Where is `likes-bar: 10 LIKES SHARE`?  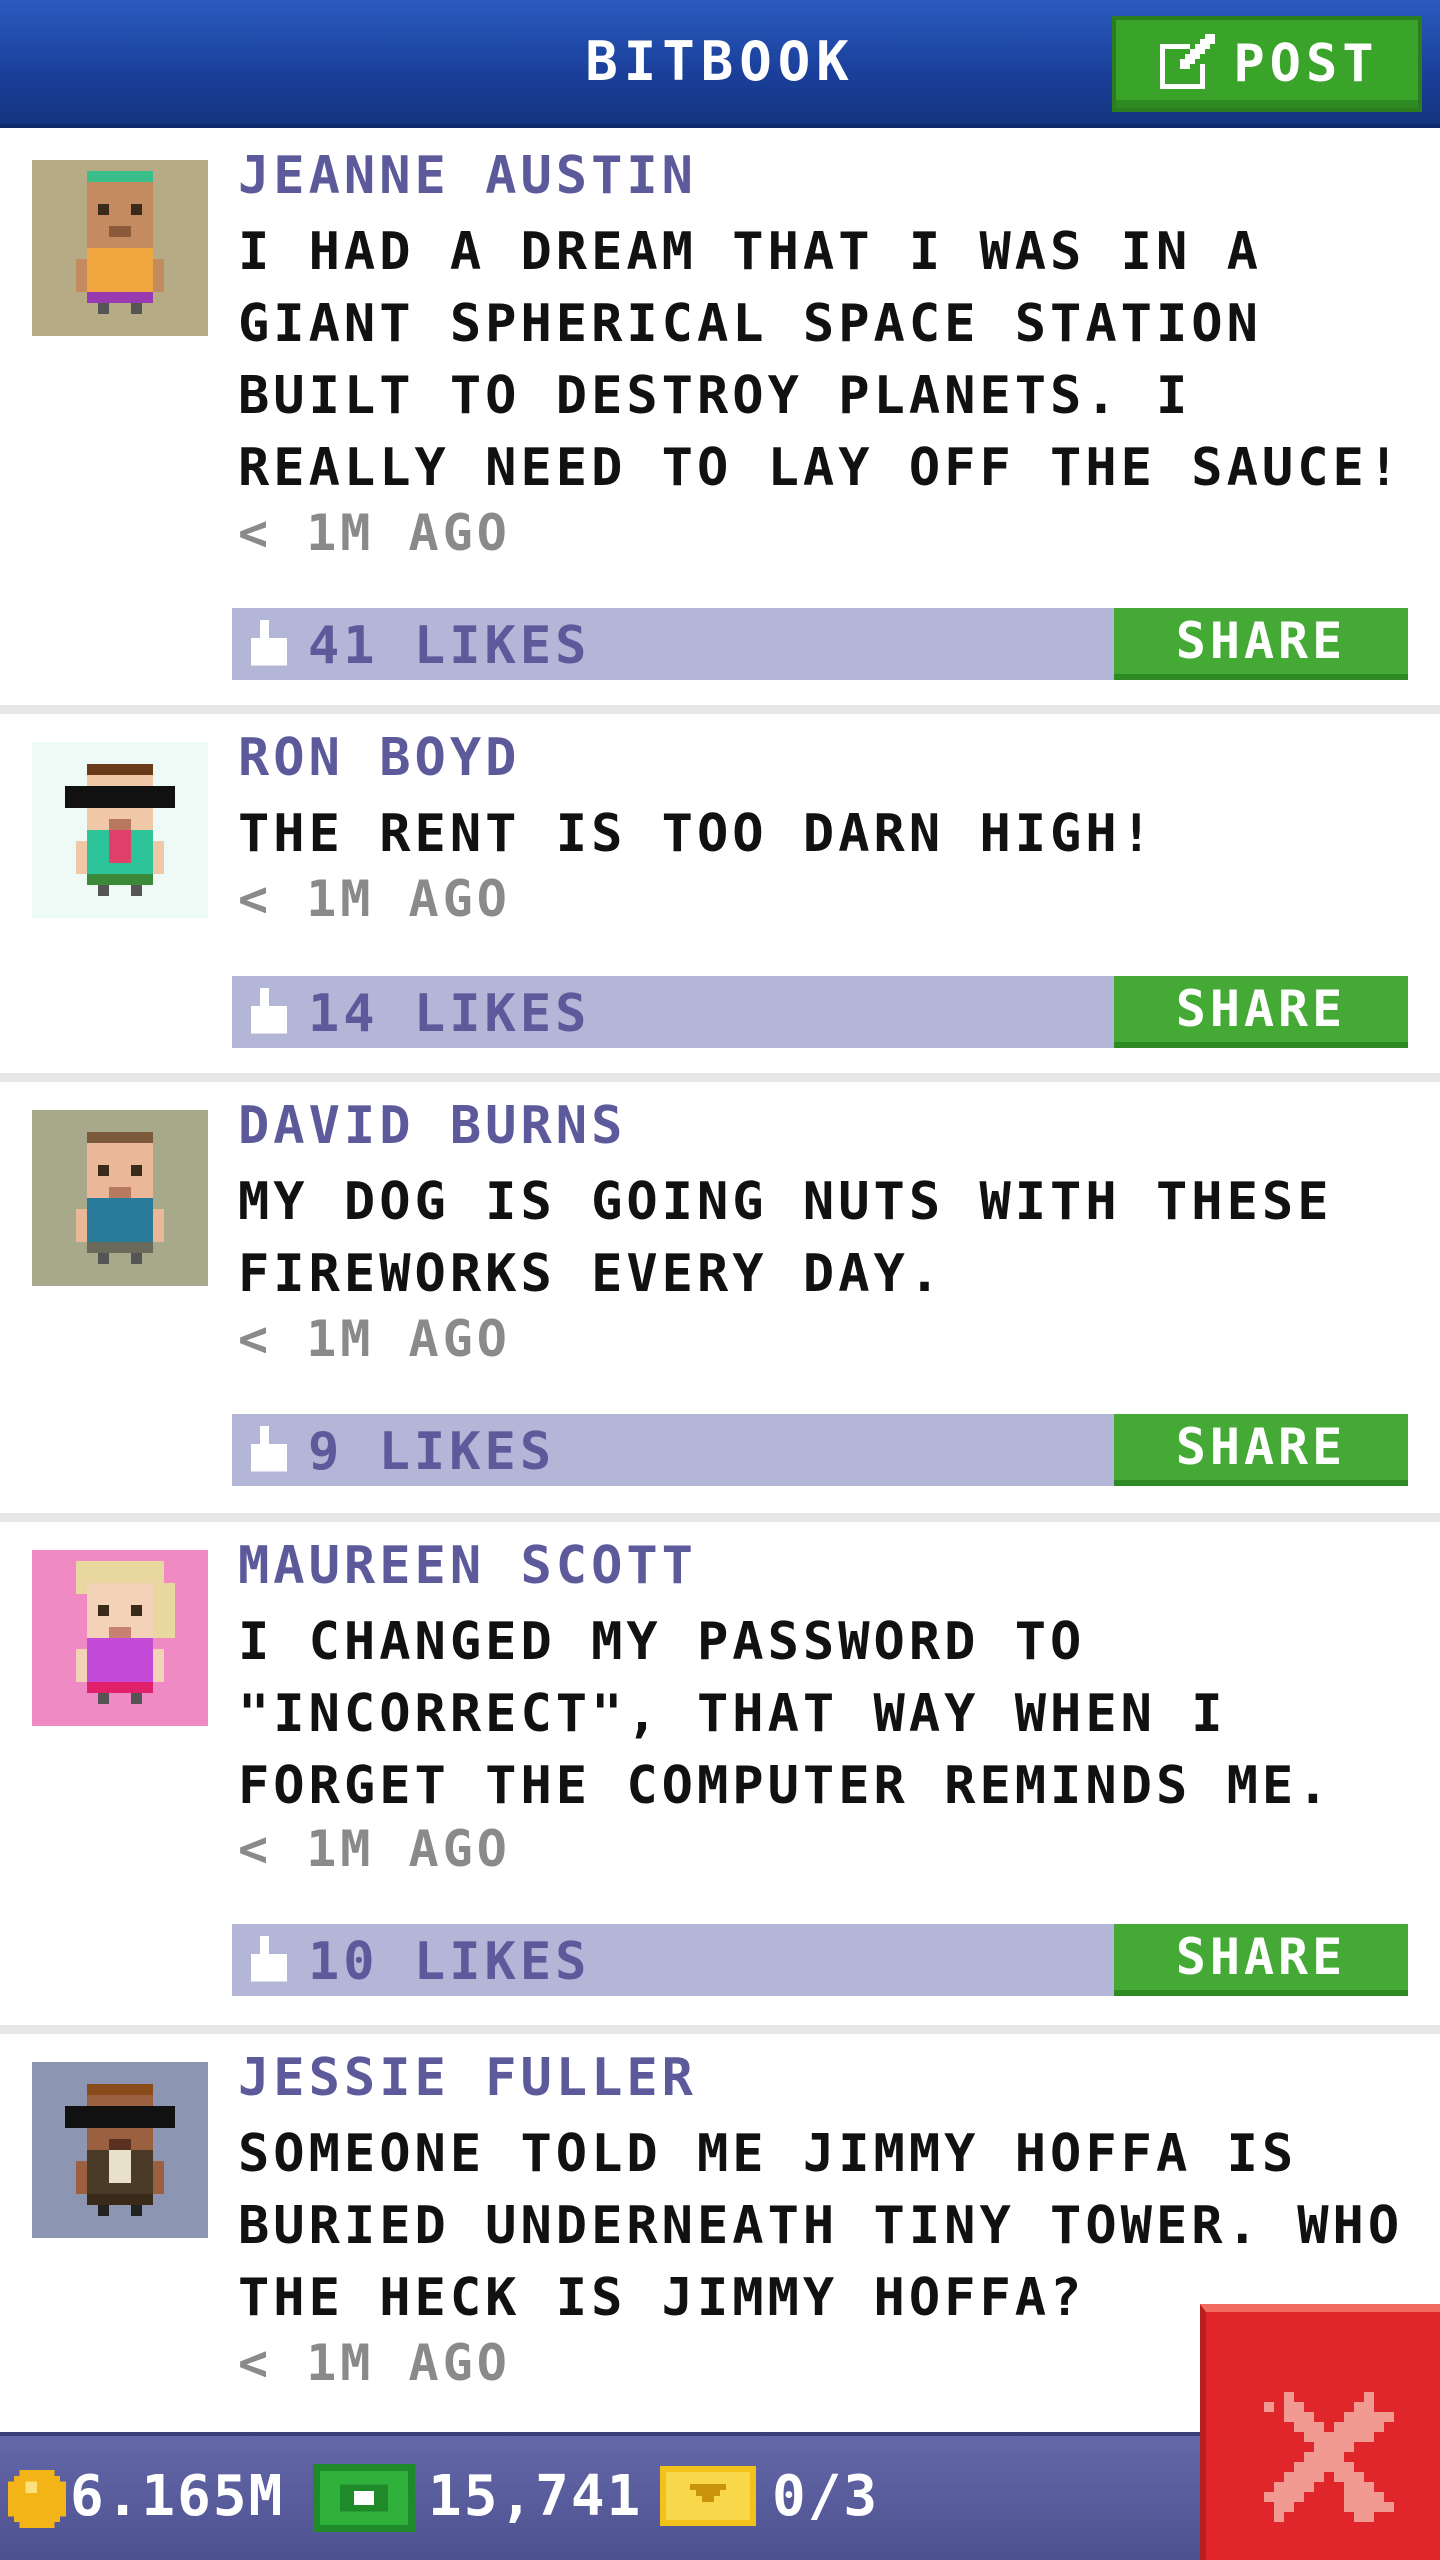 likes-bar: 10 LIKES SHARE is located at coordinates (820, 1960).